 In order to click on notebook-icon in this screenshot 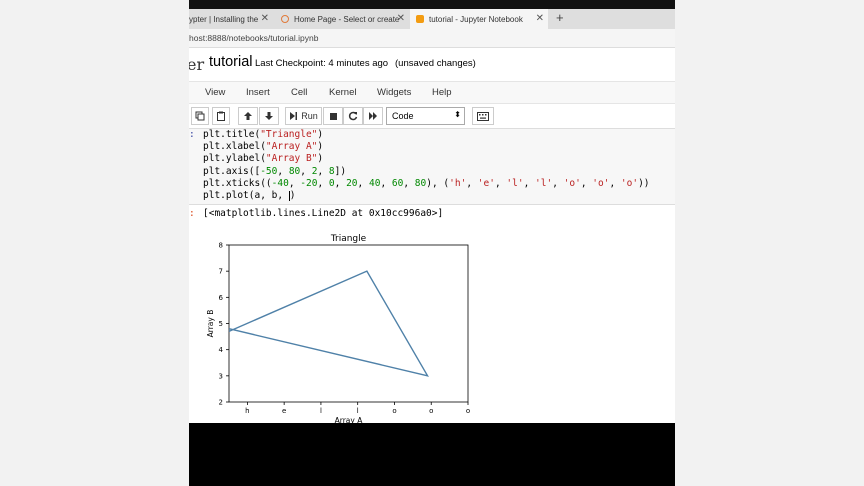, I will do `click(420, 19)`.